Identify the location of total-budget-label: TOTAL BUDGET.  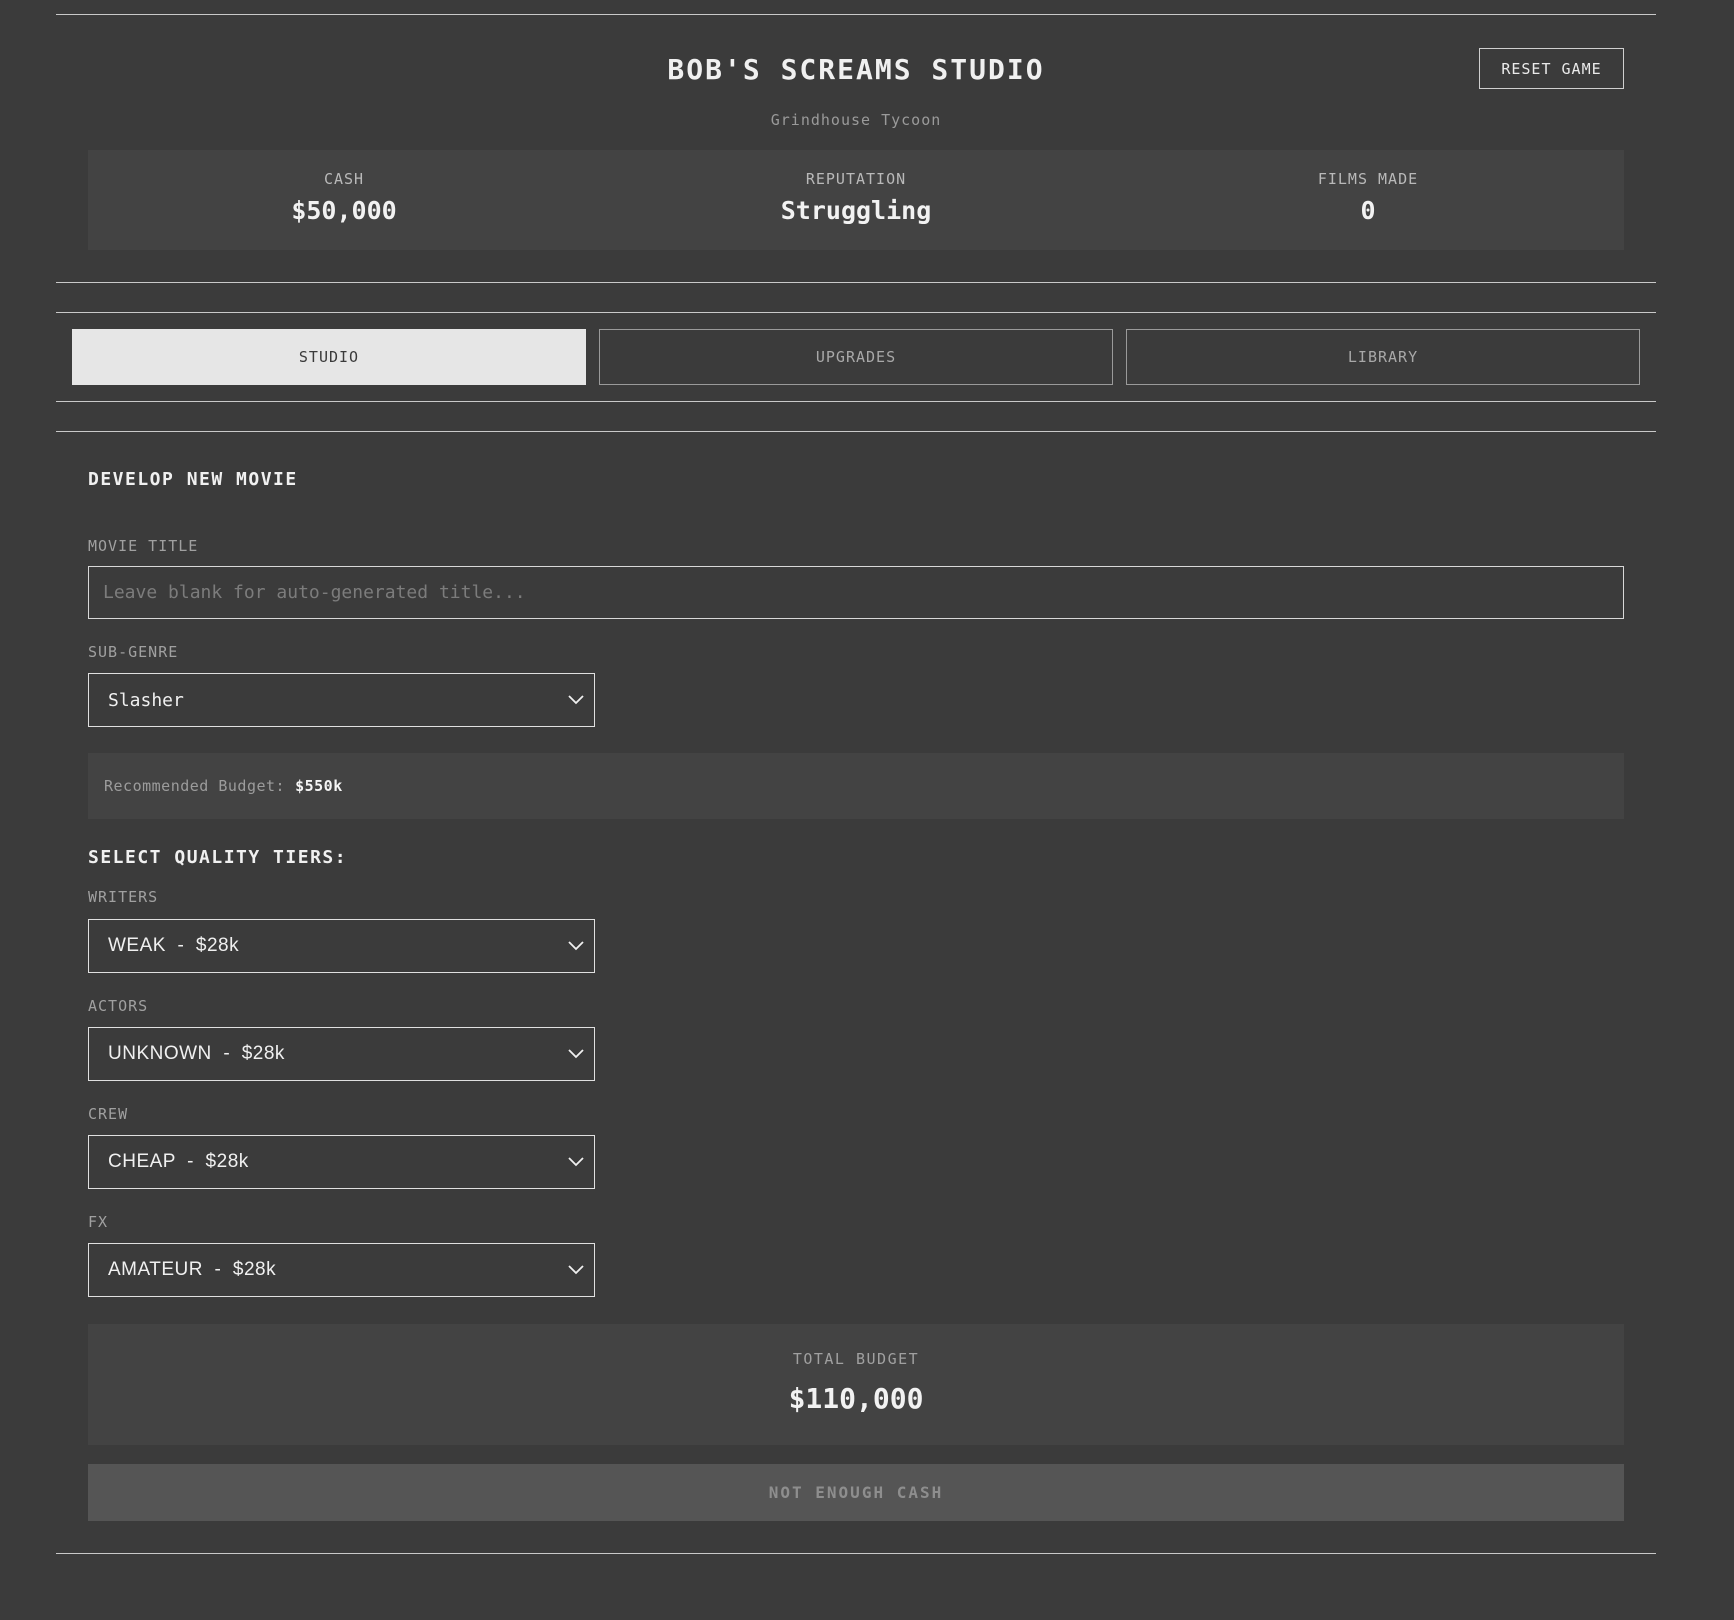
(856, 1359).